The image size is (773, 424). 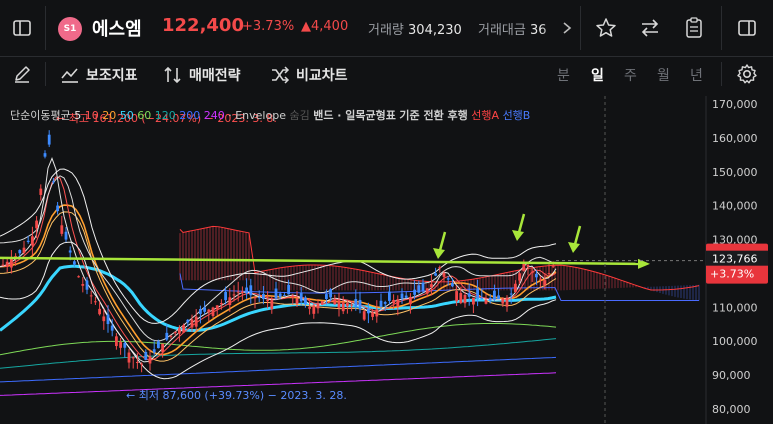 I want to click on volume-info: 거래량 304,230, so click(x=415, y=28).